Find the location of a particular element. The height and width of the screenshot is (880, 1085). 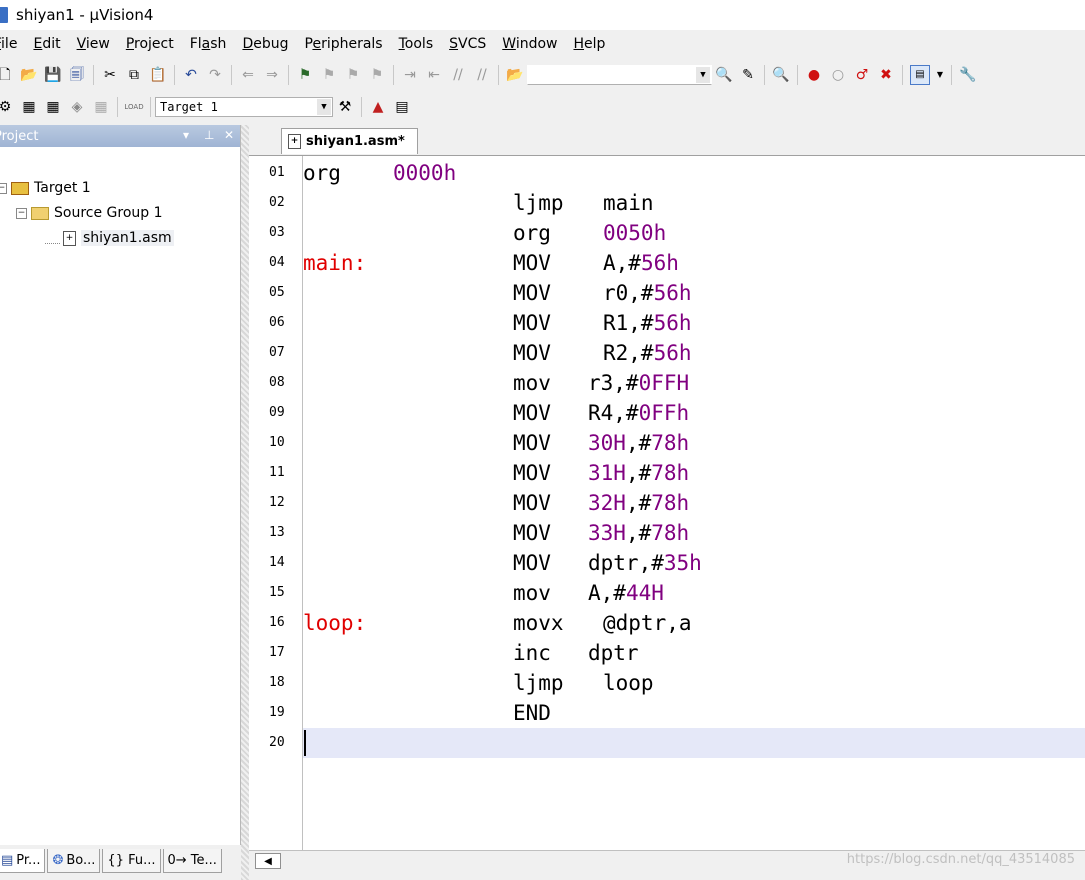

download-icon: LOAD is located at coordinates (133, 107).